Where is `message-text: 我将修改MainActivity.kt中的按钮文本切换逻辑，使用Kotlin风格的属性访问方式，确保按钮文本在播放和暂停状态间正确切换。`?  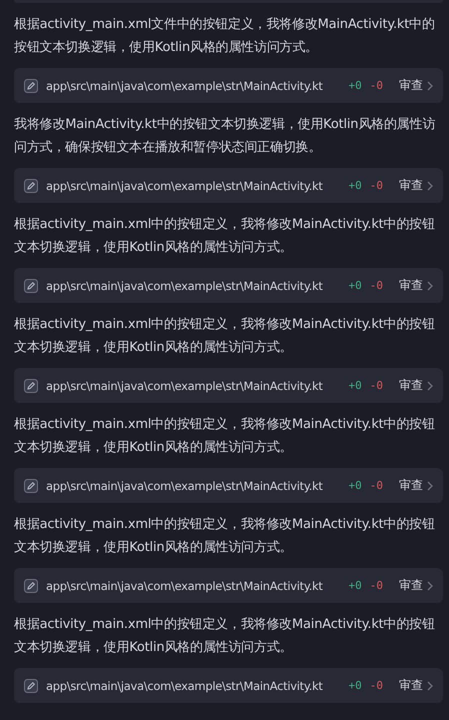
message-text: 我将修改MainActivity.kt中的按钮文本切换逻辑，使用Kotlin风格的属性访问方式，确保按钮文本在播放和暂停状态间正确切换。 is located at coordinates (225, 136).